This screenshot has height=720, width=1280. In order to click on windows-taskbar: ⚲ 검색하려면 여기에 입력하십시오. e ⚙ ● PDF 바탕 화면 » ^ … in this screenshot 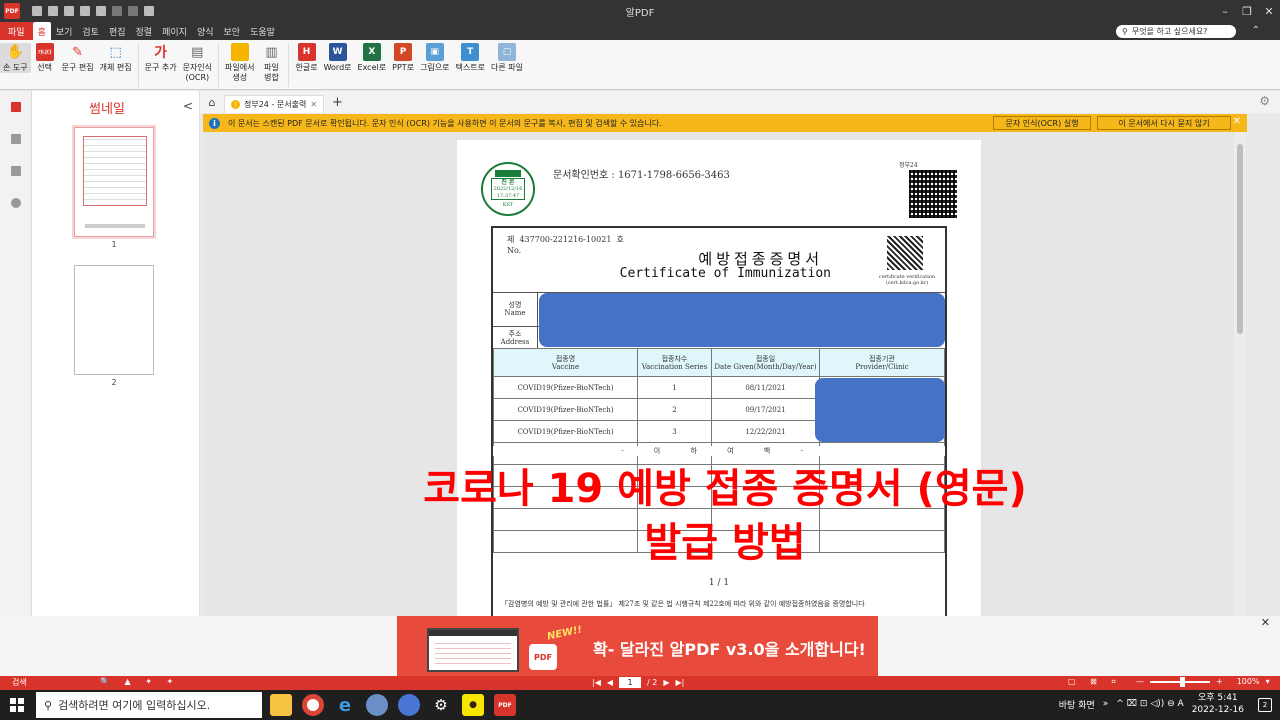, I will do `click(640, 705)`.